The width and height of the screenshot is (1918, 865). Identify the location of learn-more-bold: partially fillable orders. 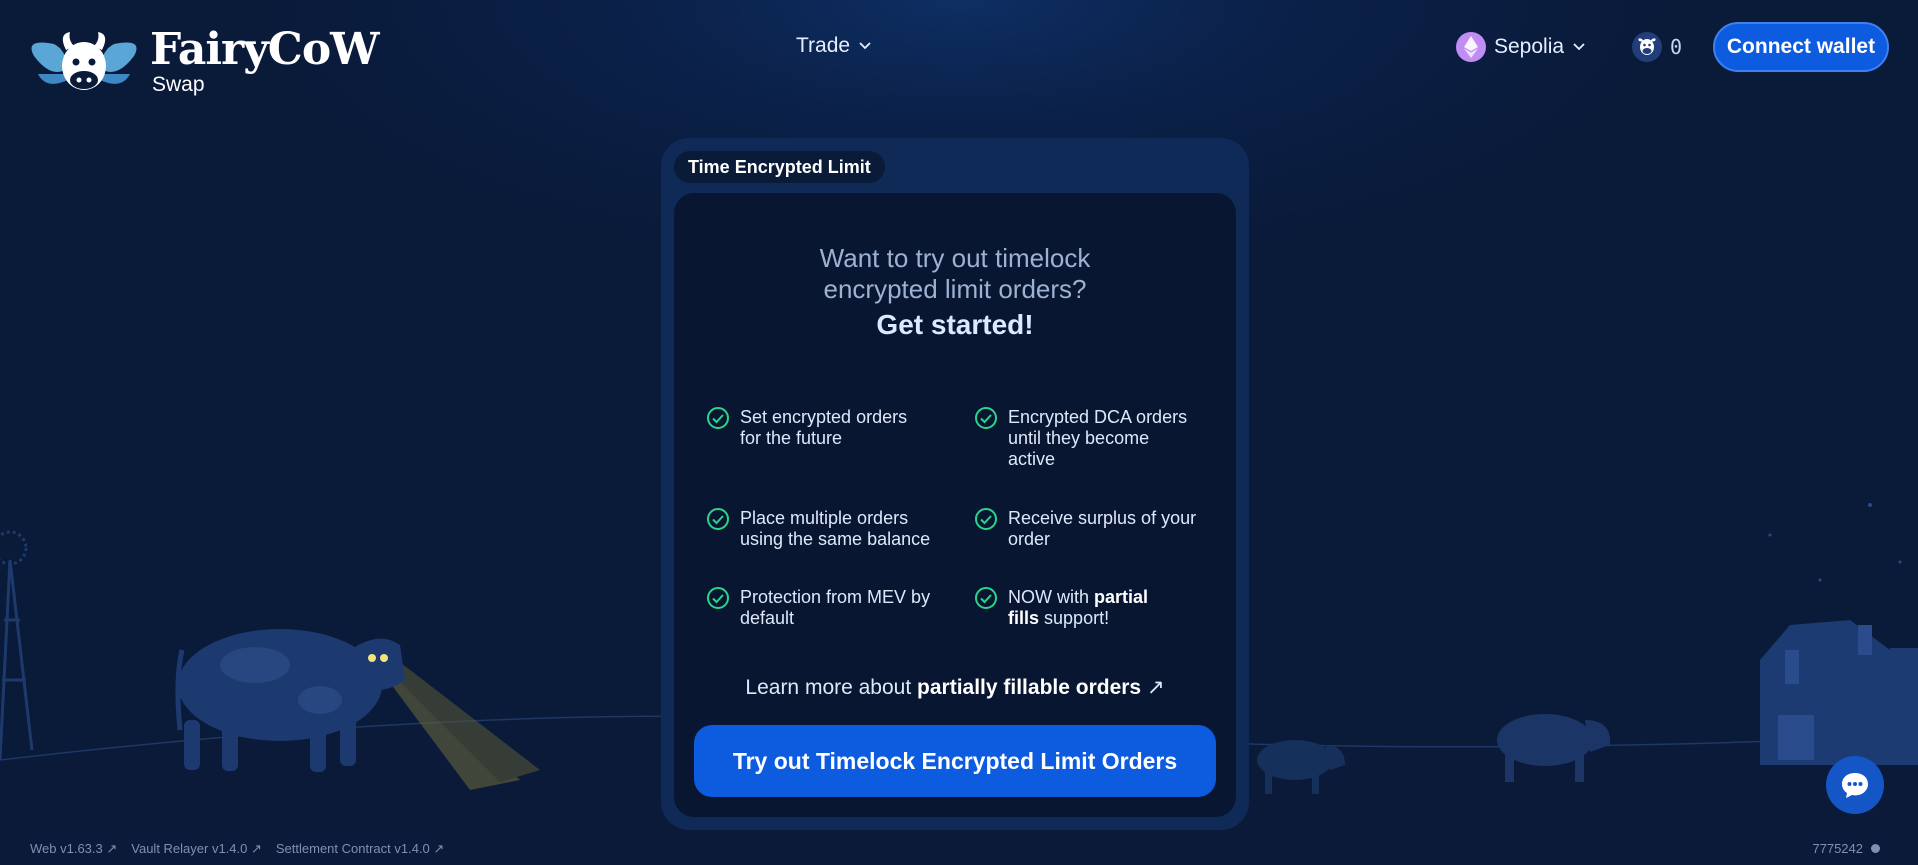
(1029, 687).